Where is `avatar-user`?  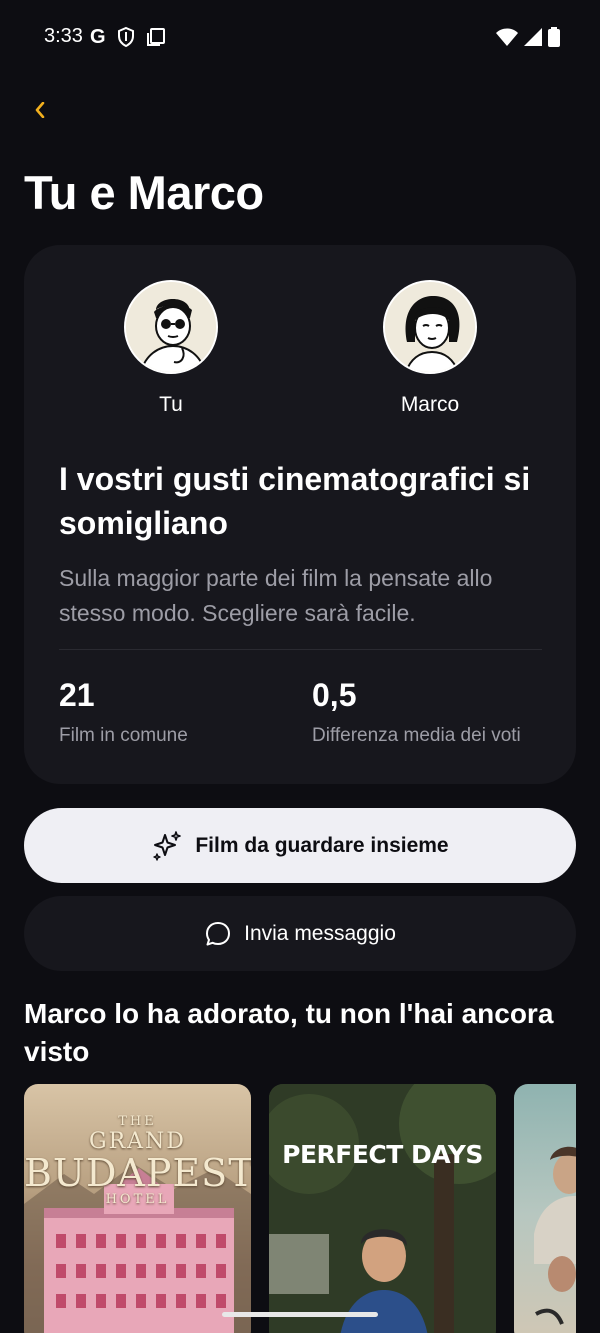
avatar-user is located at coordinates (171, 327).